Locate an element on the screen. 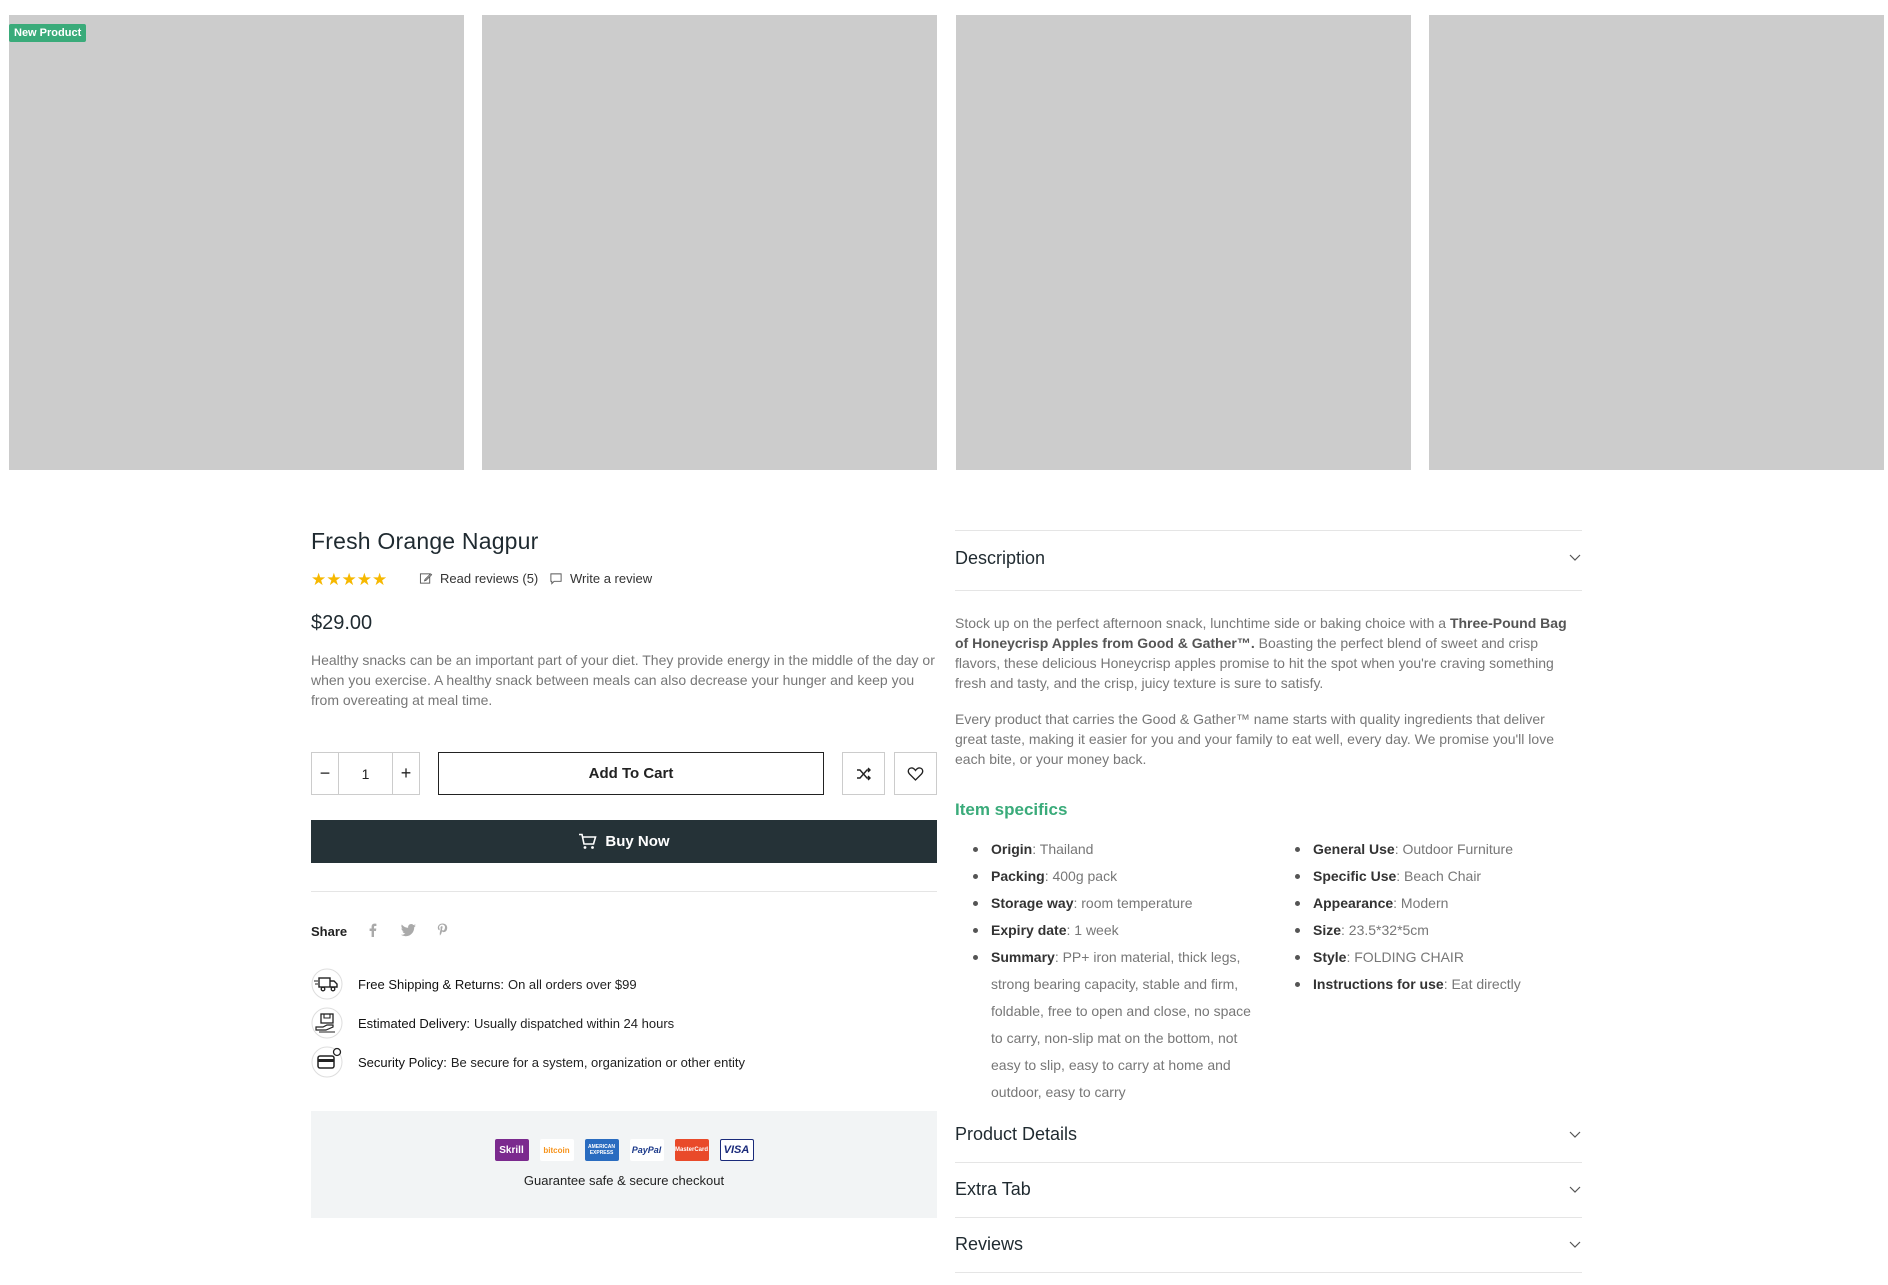 This screenshot has height=1285, width=1888. compare-button is located at coordinates (863, 773).